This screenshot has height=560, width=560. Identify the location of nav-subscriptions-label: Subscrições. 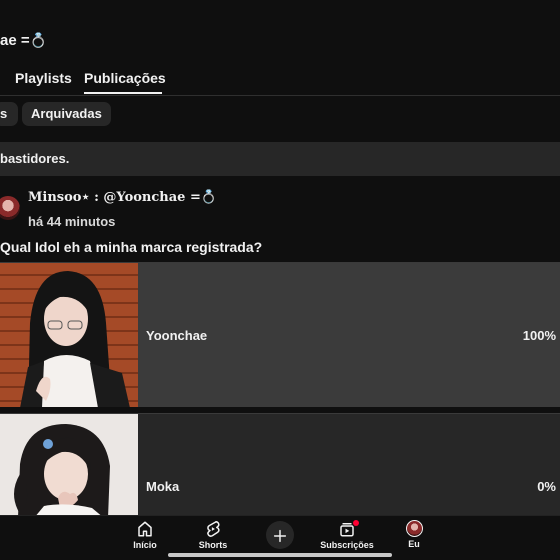
(347, 545).